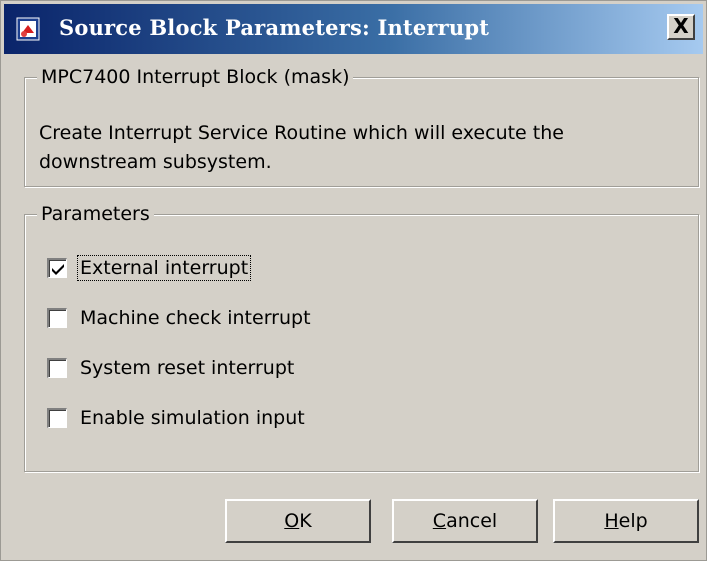 The image size is (707, 561). Describe the element at coordinates (195, 318) in the screenshot. I see `checkbox-label: Machine check interrupt` at that location.